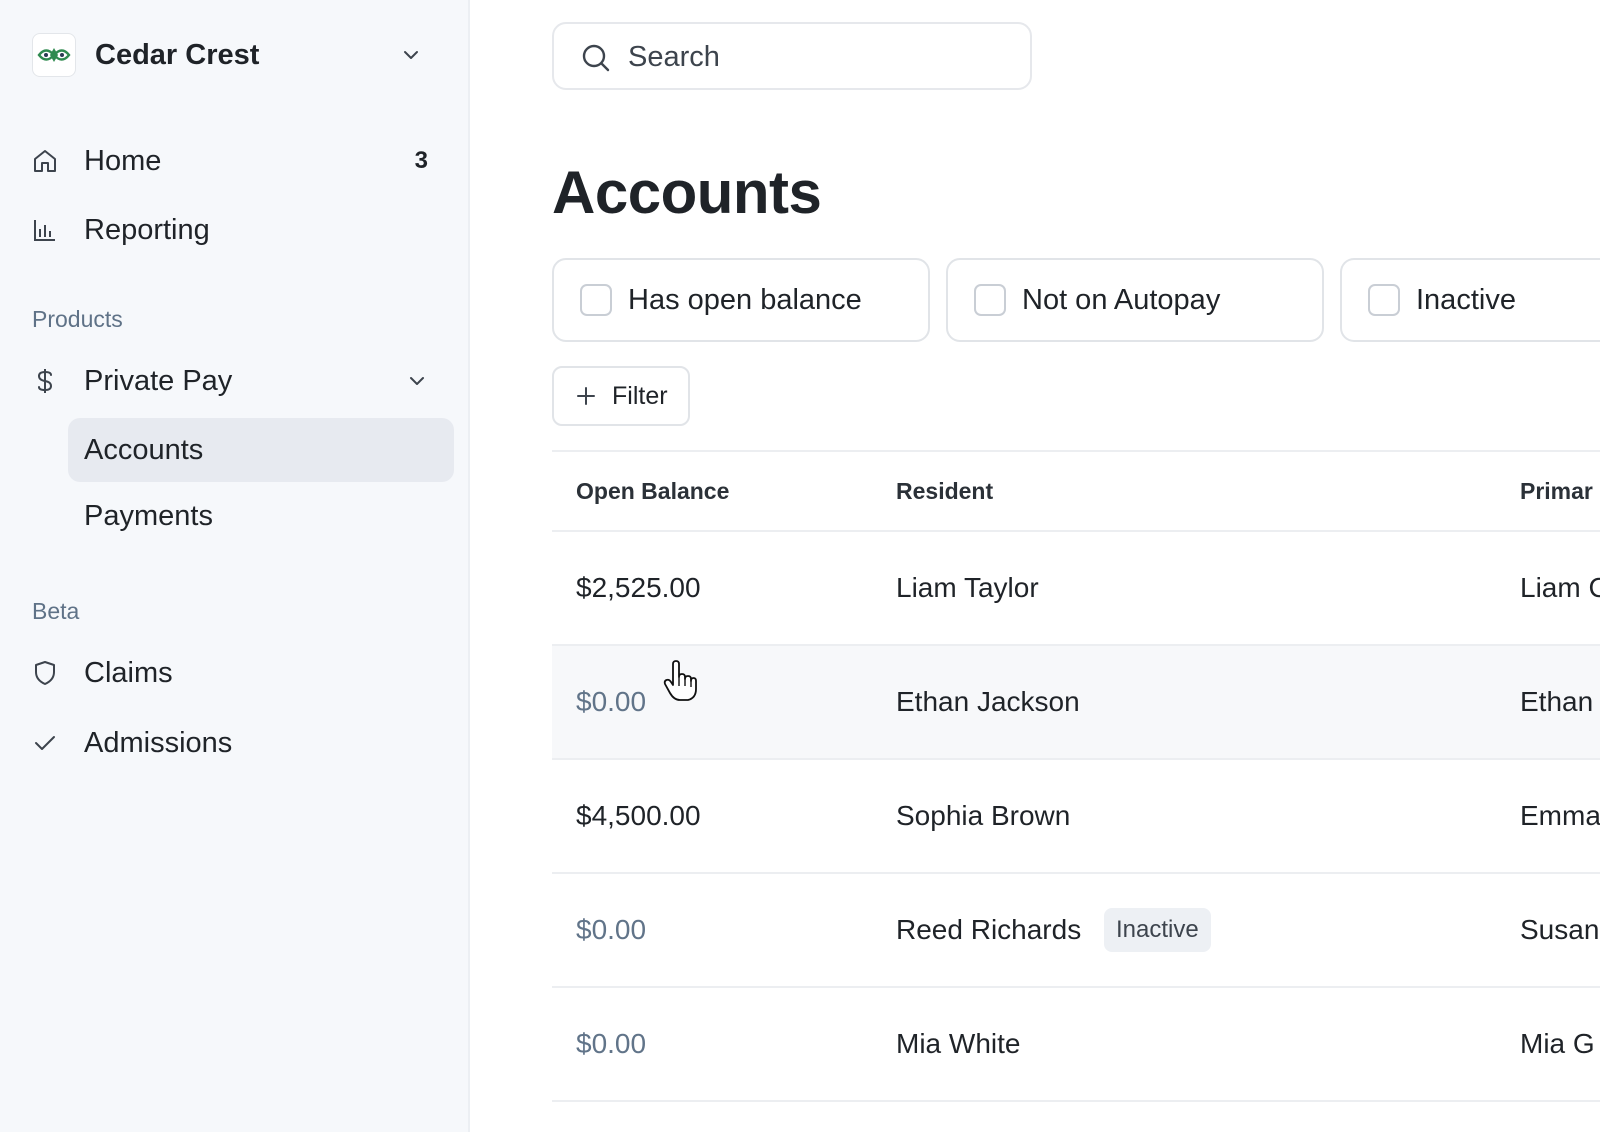 Image resolution: width=1600 pixels, height=1132 pixels. I want to click on resident-cell: Ethan Jackson, so click(988, 701).